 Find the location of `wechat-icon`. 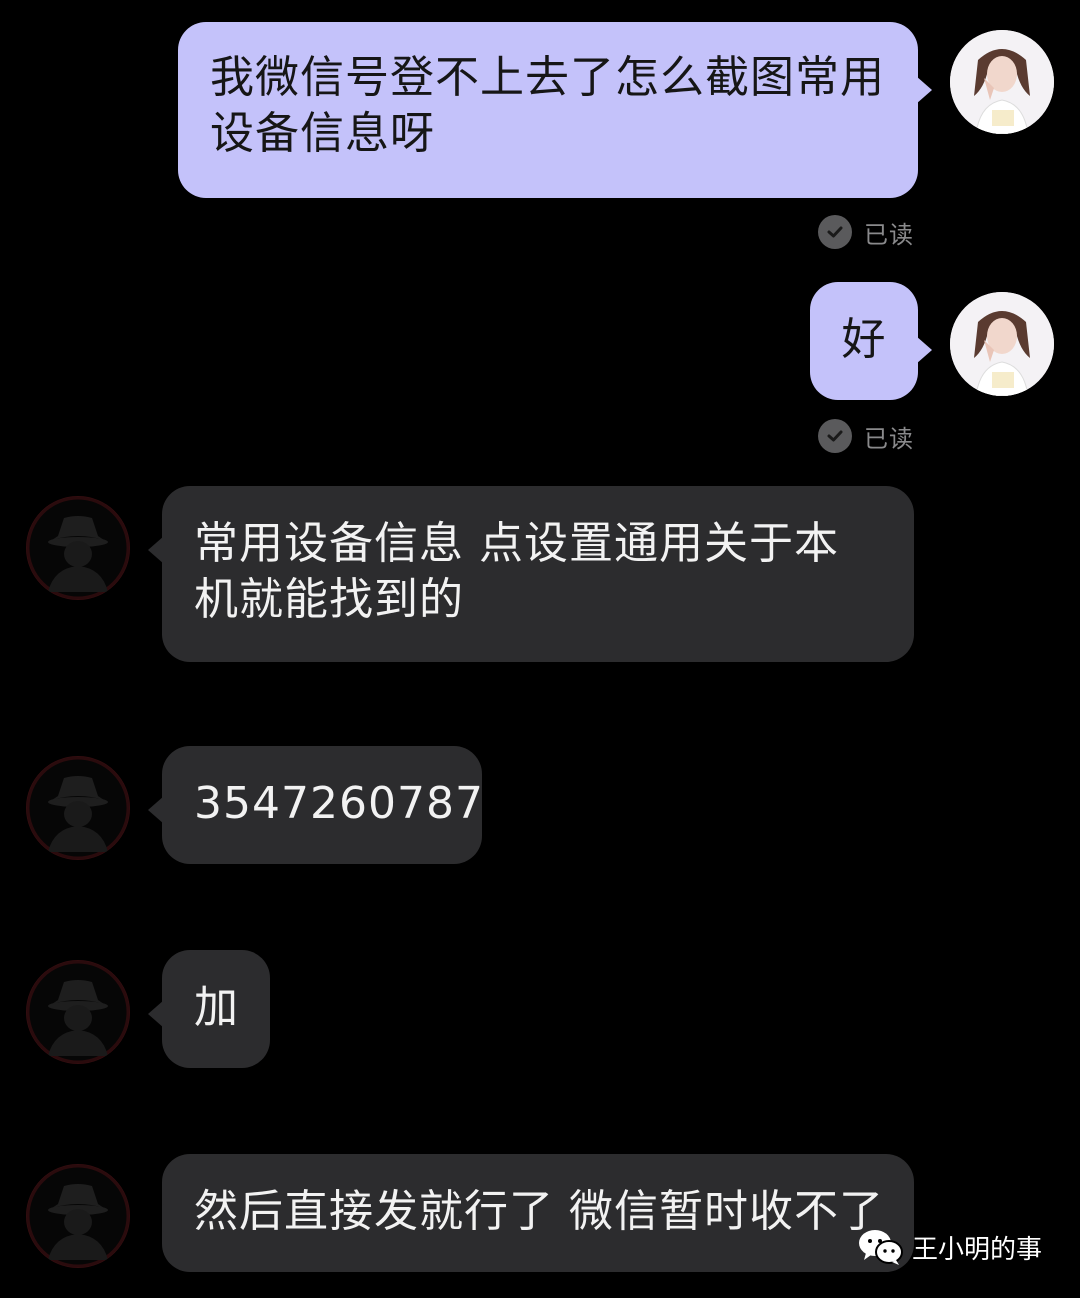

wechat-icon is located at coordinates (881, 1247).